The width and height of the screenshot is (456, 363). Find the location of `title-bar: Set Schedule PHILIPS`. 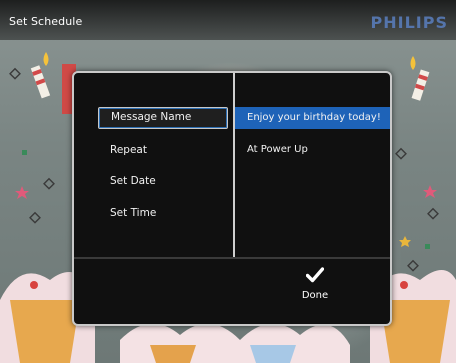

title-bar: Set Schedule PHILIPS is located at coordinates (228, 20).